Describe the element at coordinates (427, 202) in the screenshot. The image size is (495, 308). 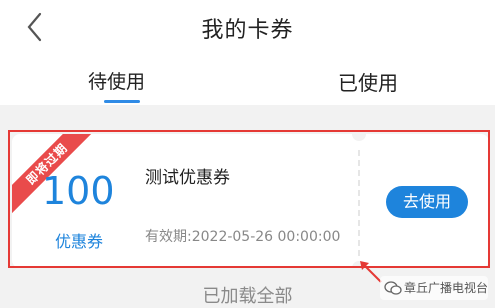
I see `use-coupon-button: 去使用` at that location.